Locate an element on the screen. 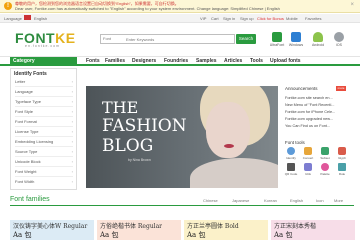  tool-palette: Palette is located at coordinates (325, 169).